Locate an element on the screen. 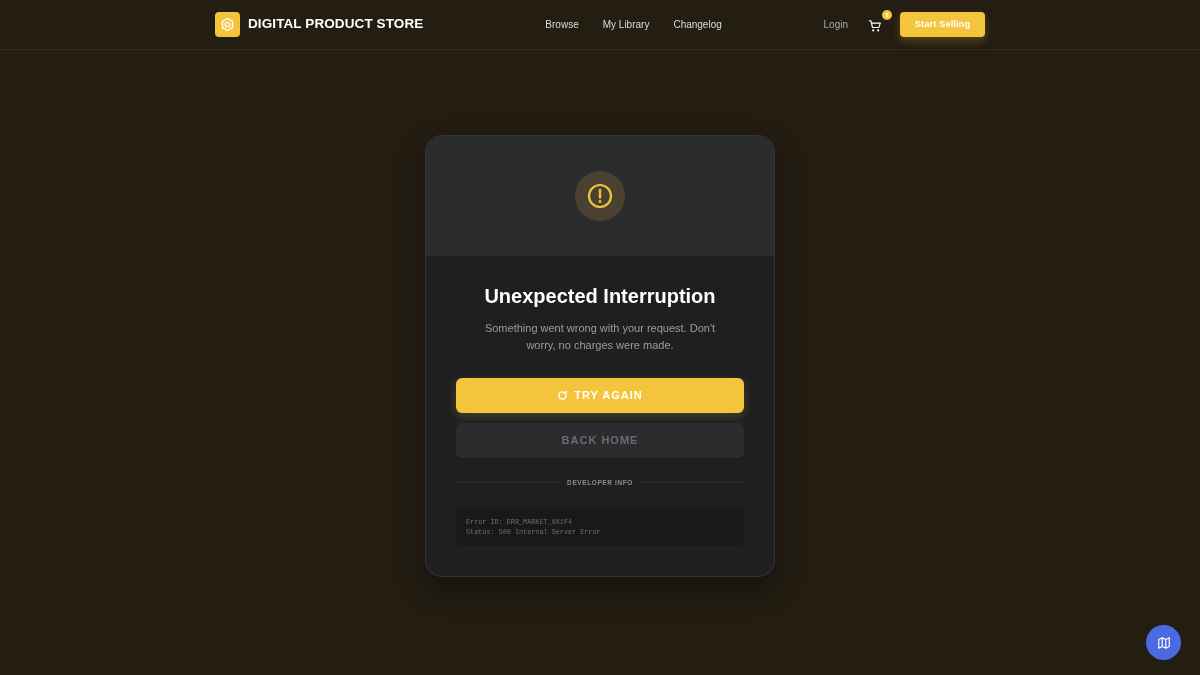 This screenshot has width=1200, height=675. nav-link: My Library is located at coordinates (626, 24).